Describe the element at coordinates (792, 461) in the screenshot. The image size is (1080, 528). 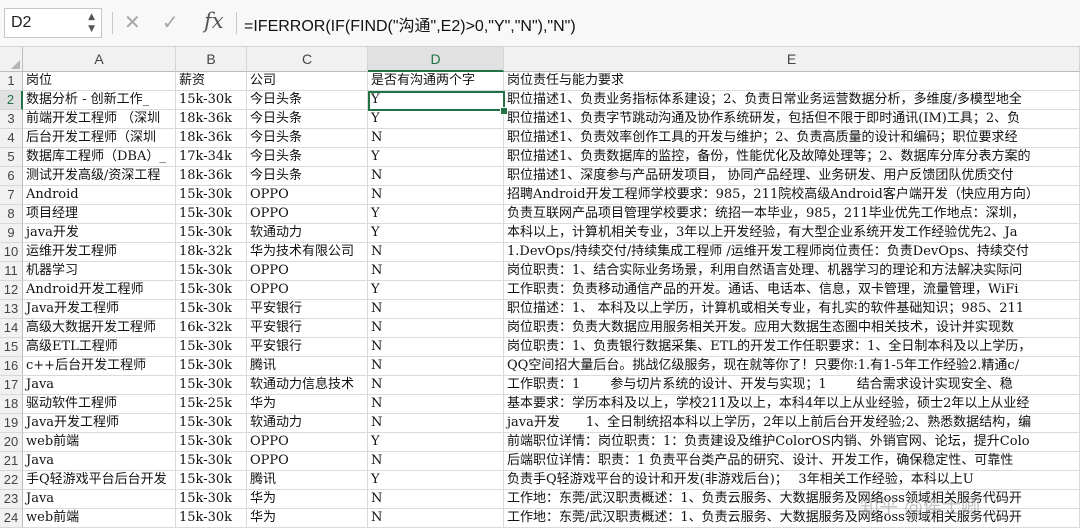
I see `cell-e: 后端职位详情：职责：1 负责平台类产品的研究、设计、开发工作，确保稳定性、可靠性` at that location.